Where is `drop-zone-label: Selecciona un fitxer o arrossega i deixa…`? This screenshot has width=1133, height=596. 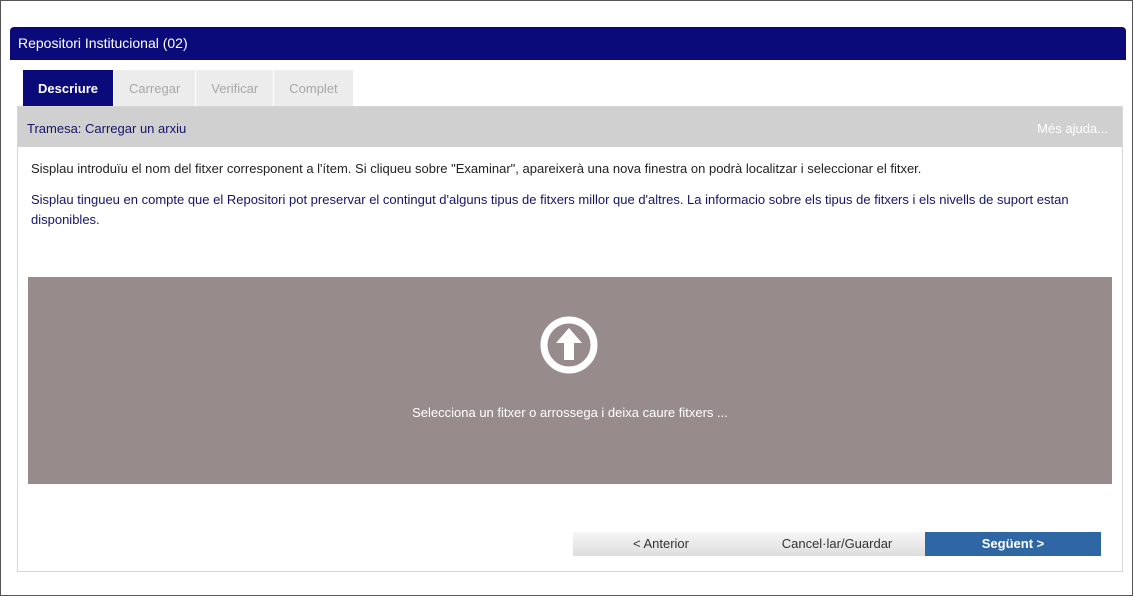
drop-zone-label: Selecciona un fitxer o arrossega i deixa… is located at coordinates (570, 412).